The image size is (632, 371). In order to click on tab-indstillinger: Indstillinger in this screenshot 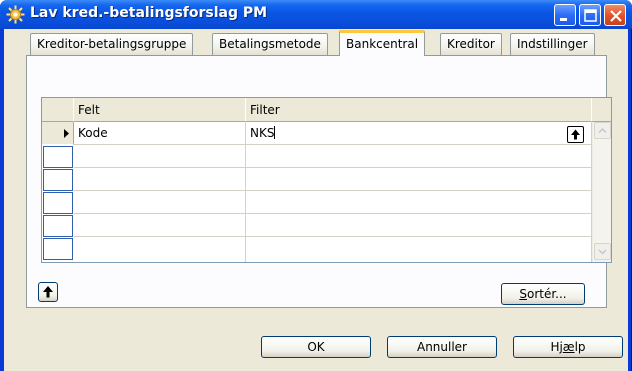, I will do `click(552, 44)`.